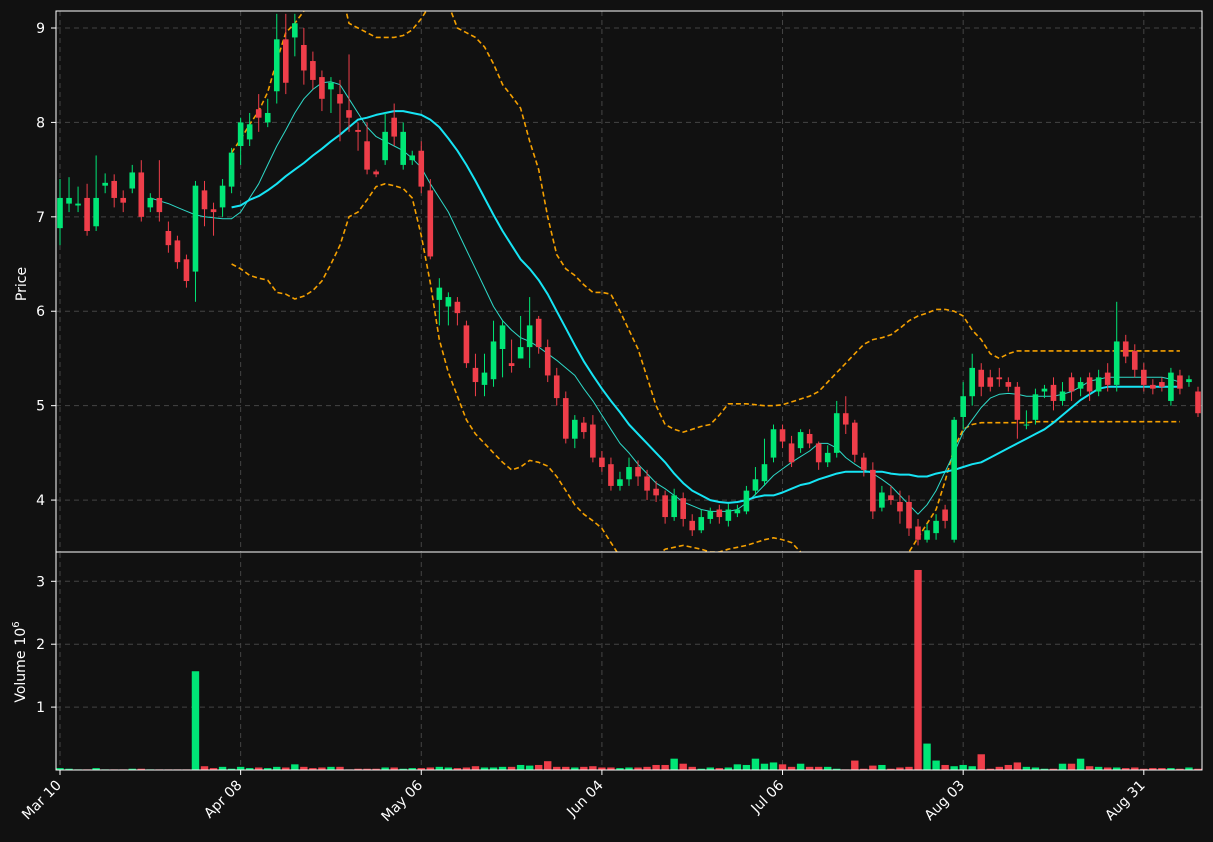 The image size is (1213, 842). I want to click on volume-axis-label-text: Volume, so click(21, 677).